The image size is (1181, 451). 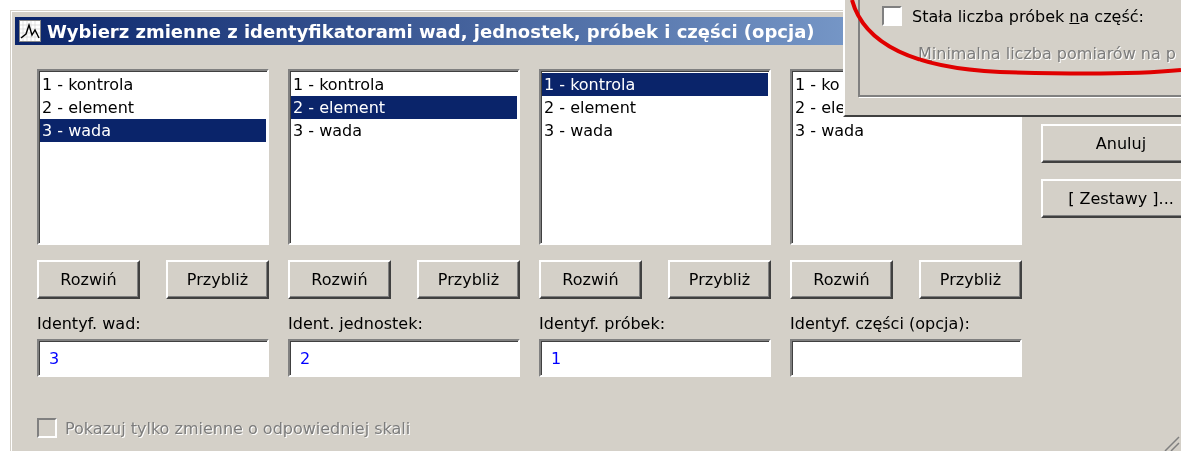 What do you see at coordinates (880, 324) in the screenshot?
I see `field-label: Identyf. części (opcja):` at bounding box center [880, 324].